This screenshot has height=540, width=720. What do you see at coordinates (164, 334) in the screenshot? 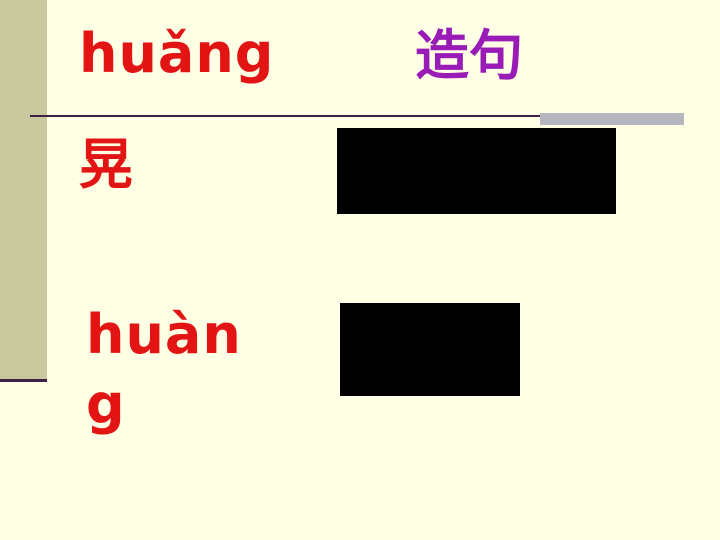
I see `alt-pinyin-line-1: huàn` at bounding box center [164, 334].